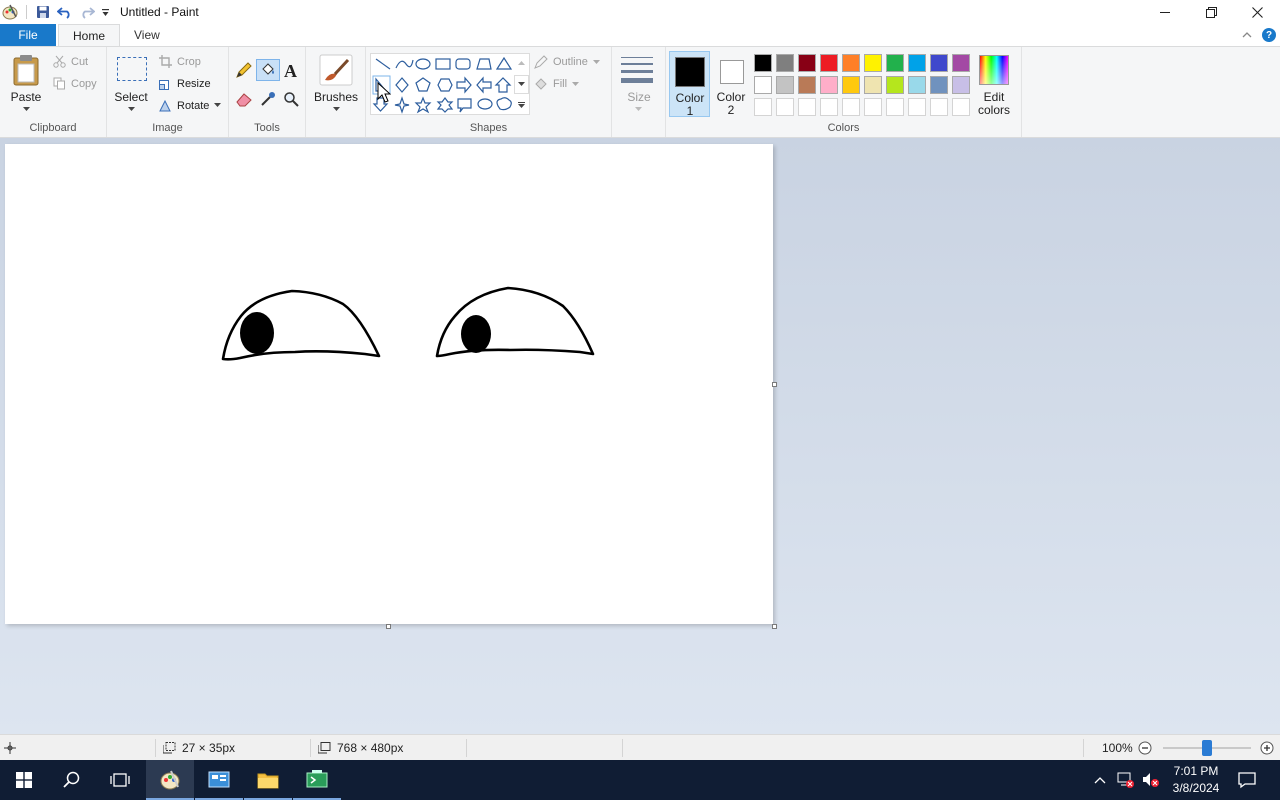 This screenshot has width=1280, height=800. What do you see at coordinates (10, 12) in the screenshot?
I see `paint-app-icon` at bounding box center [10, 12].